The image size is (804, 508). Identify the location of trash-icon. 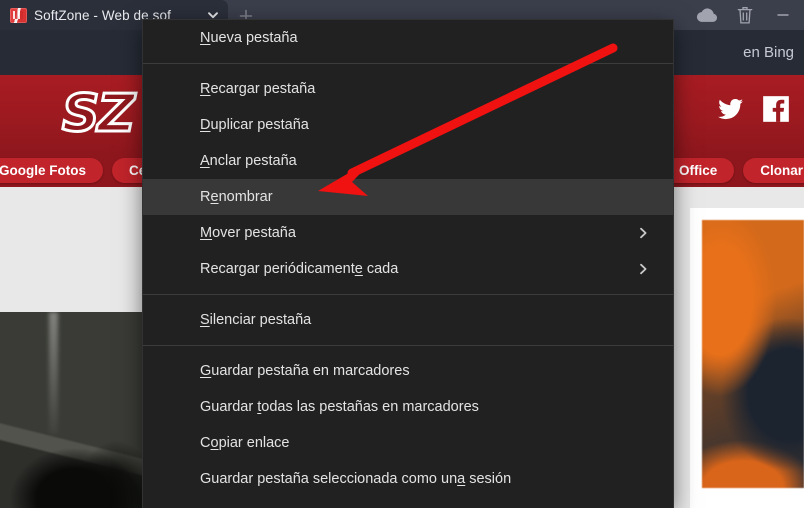
(745, 15).